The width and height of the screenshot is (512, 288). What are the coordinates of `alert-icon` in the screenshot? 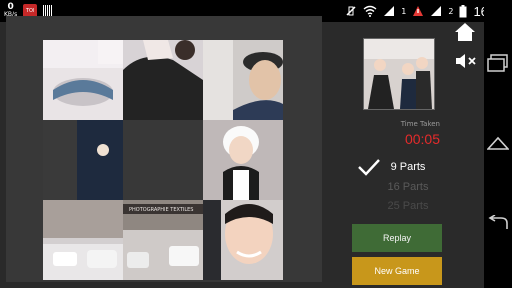 It's located at (418, 11).